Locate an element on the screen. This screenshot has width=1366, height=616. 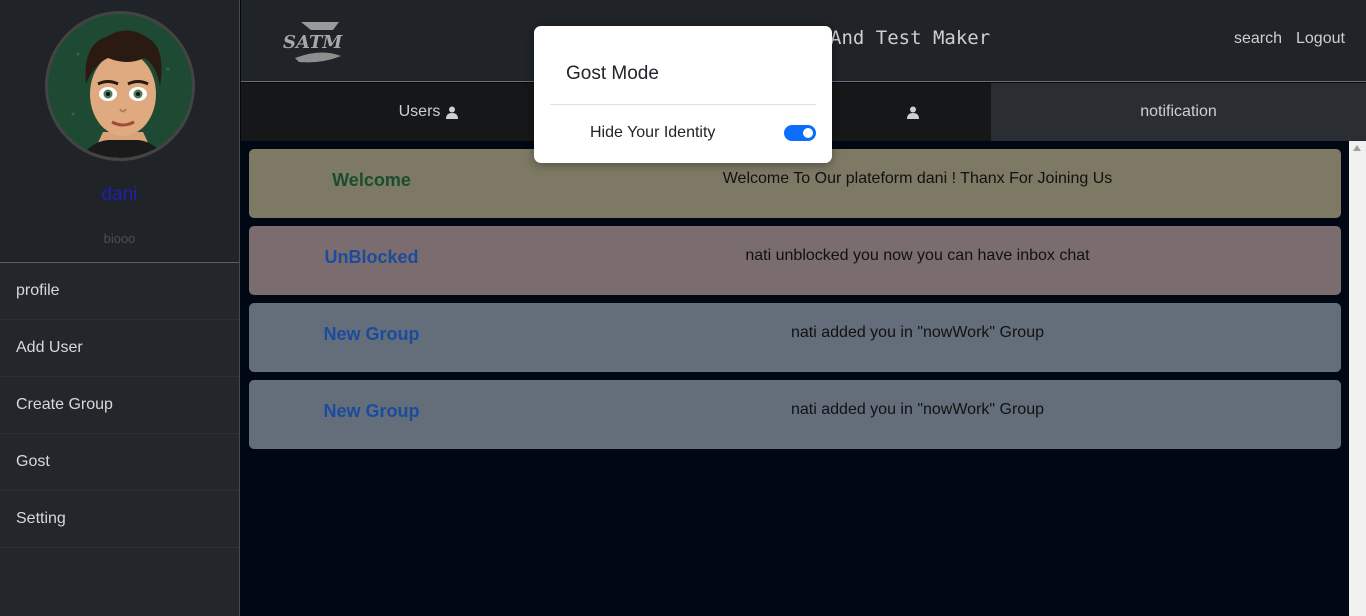
sidebar-item-profile: profile is located at coordinates (119, 291).